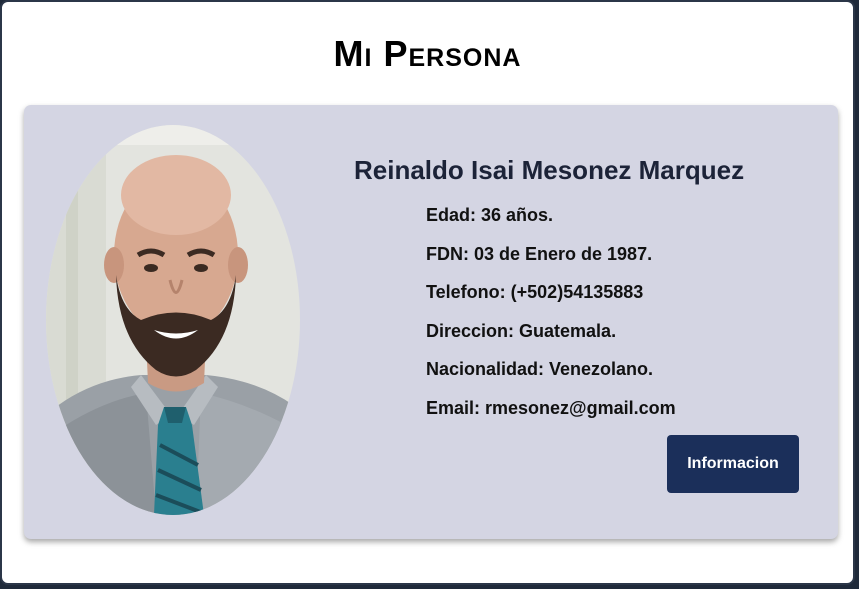  I want to click on detail-birthdate: FDN: 03 de Enero de 1987., so click(539, 253).